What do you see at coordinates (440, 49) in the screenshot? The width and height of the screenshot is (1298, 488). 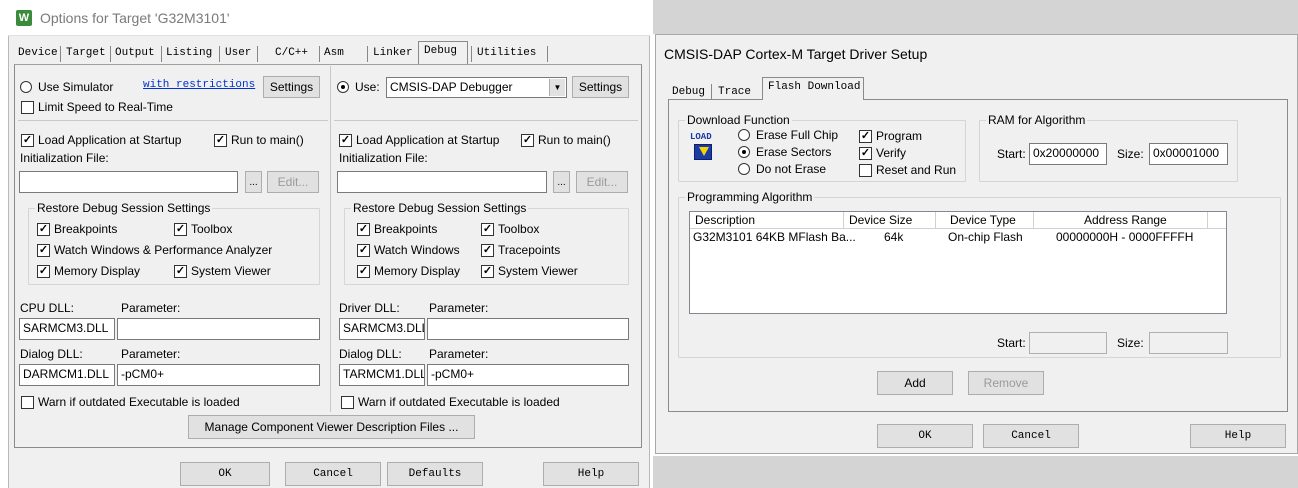 I see `tab-debug: Debug` at bounding box center [440, 49].